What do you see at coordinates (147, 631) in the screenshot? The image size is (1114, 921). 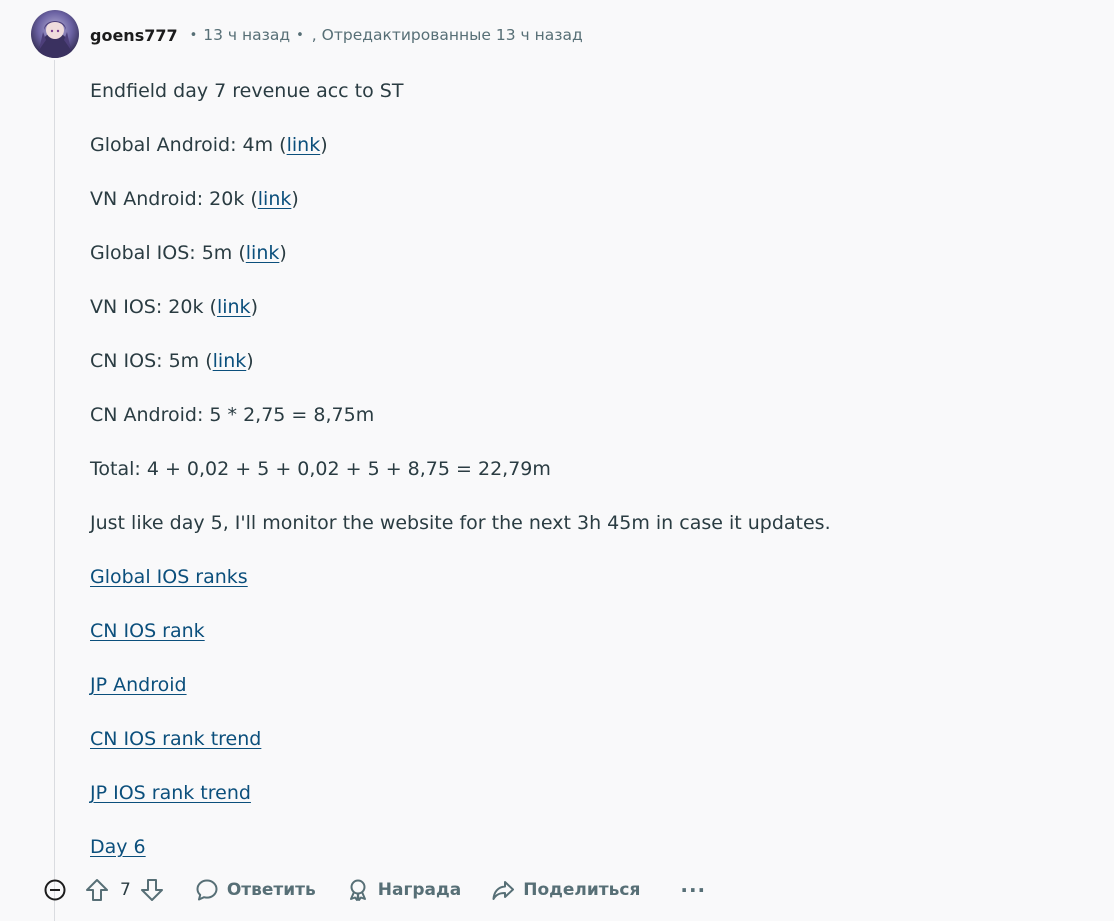 I see `link-cn-ios-rank: CN IOS rank` at bounding box center [147, 631].